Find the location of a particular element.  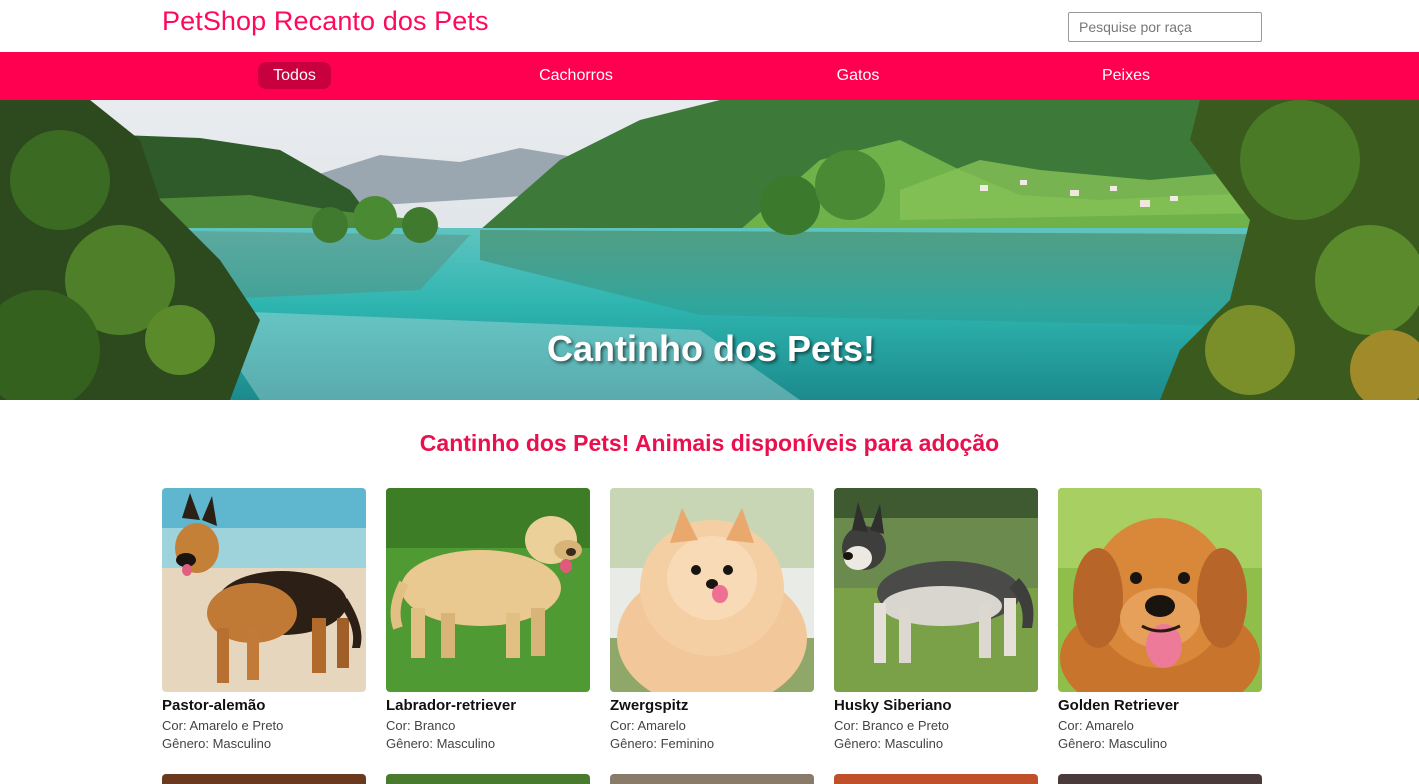

pet-card: Zwergspitz Cor: Amarelo Gênero: Feminino is located at coordinates (712, 619).